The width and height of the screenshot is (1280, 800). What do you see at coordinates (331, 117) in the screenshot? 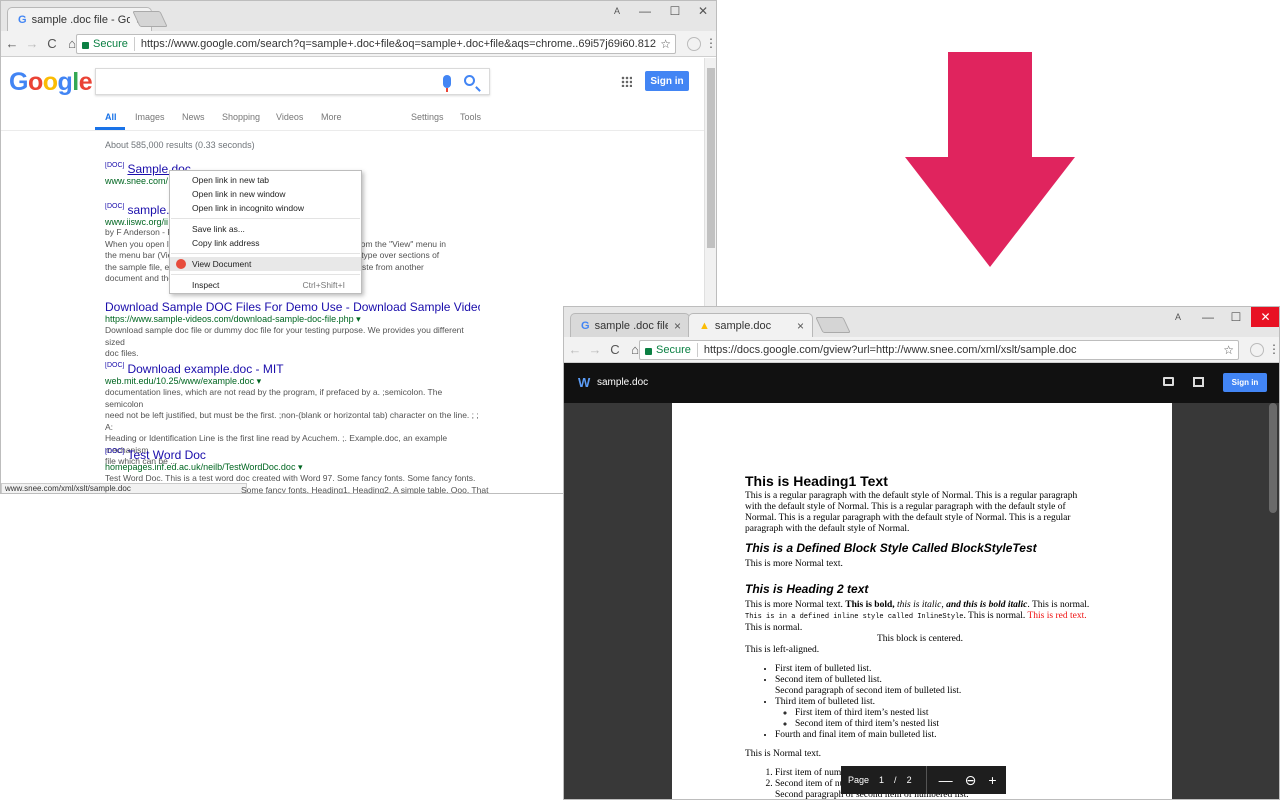
I see `tab-more: More` at bounding box center [331, 117].